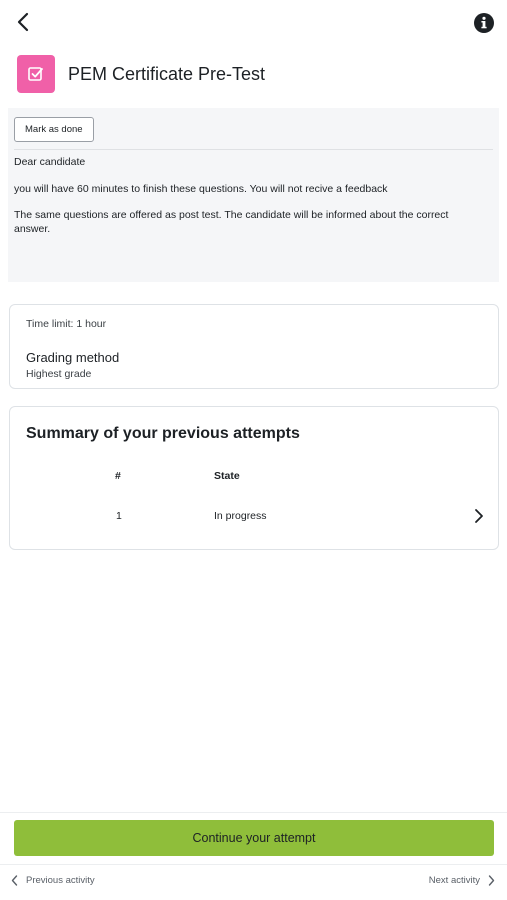 The image size is (507, 900). I want to click on grading-method-label: Grading method, so click(73, 357).